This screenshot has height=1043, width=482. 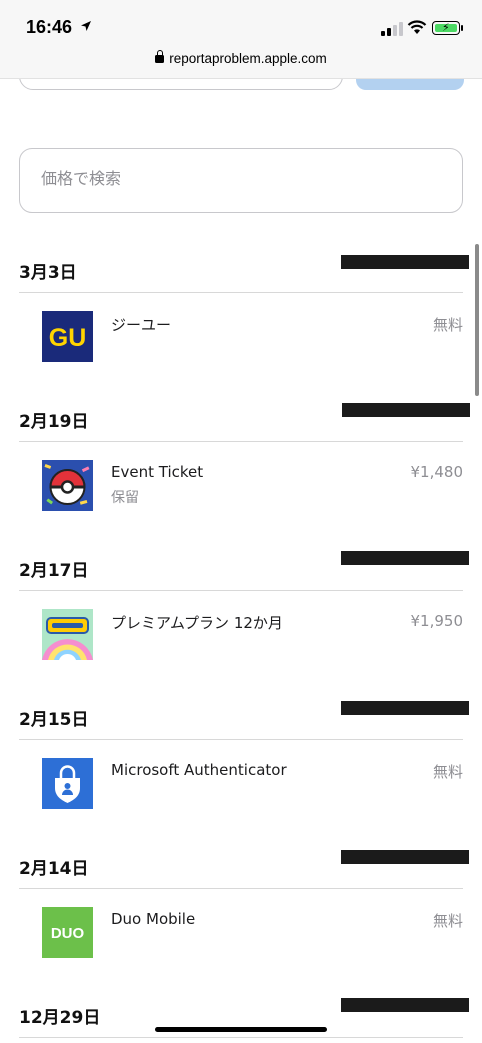 What do you see at coordinates (241, 1029) in the screenshot?
I see `home-indicator` at bounding box center [241, 1029].